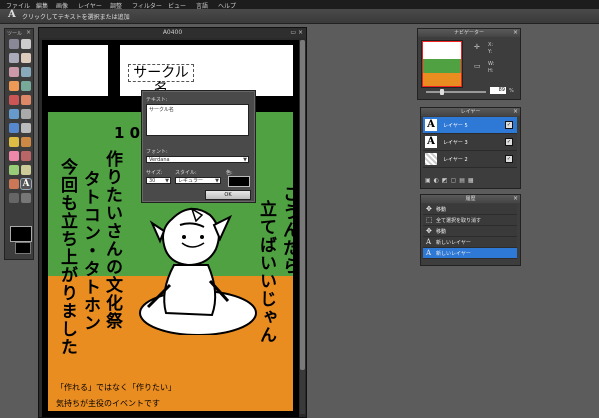 Image resolution: width=599 pixels, height=418 pixels. I want to click on layer-row: A レイヤー 3 ✓, so click(470, 142).